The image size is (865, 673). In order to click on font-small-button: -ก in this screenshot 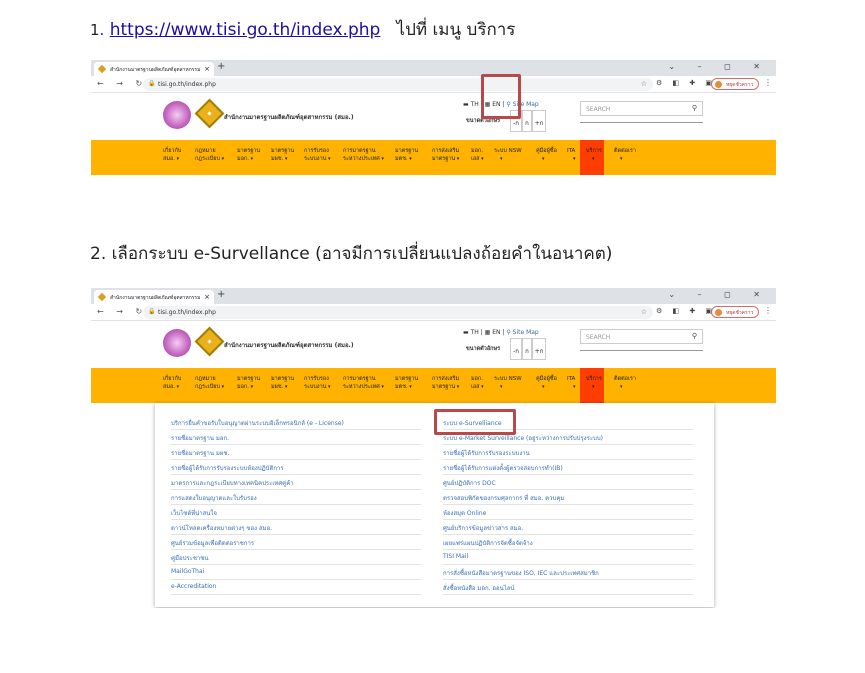, I will do `click(516, 349)`.